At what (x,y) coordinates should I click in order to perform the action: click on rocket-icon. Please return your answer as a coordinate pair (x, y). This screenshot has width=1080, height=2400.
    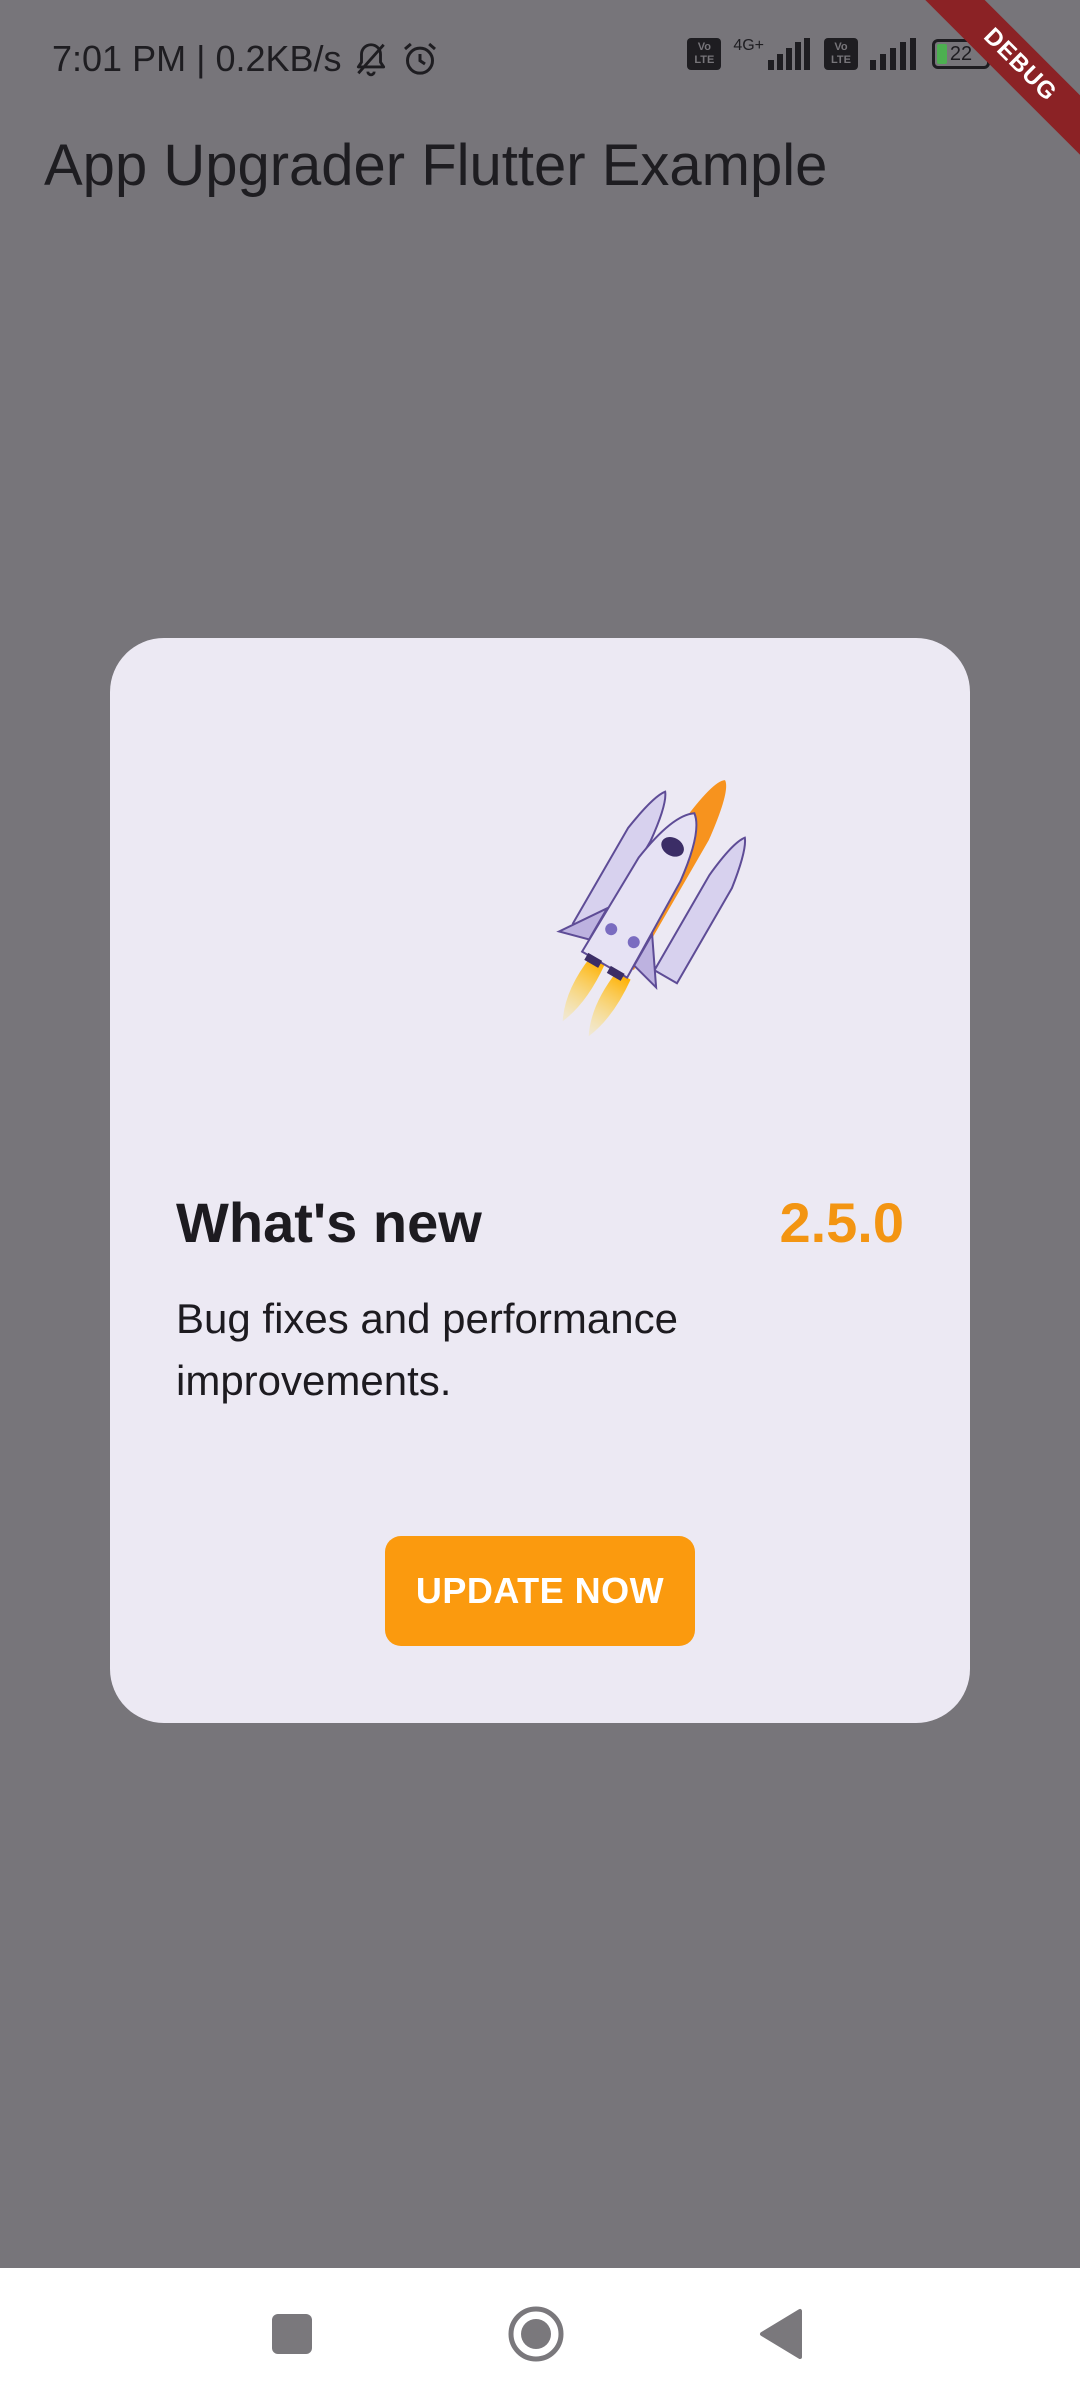
    Looking at the image, I should click on (651, 908).